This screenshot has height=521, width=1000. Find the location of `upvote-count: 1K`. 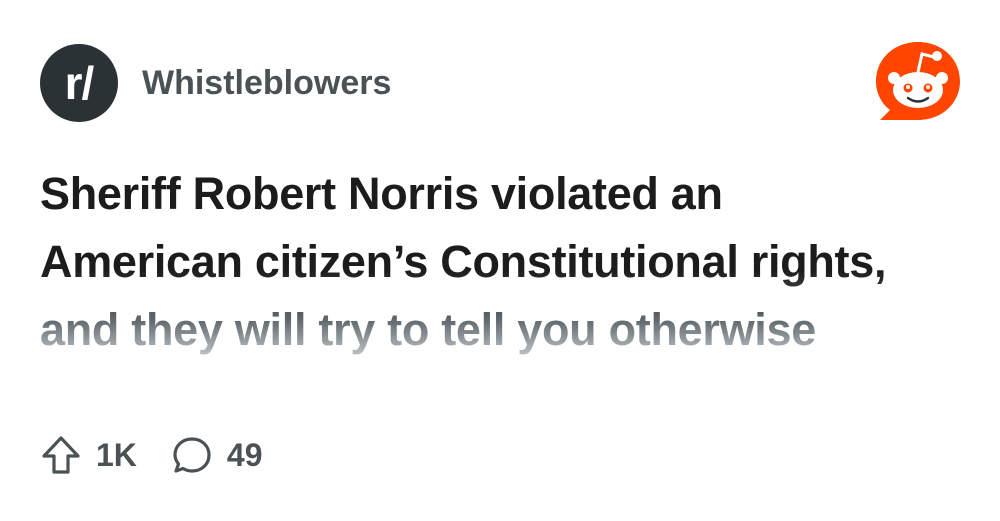

upvote-count: 1K is located at coordinates (116, 454).